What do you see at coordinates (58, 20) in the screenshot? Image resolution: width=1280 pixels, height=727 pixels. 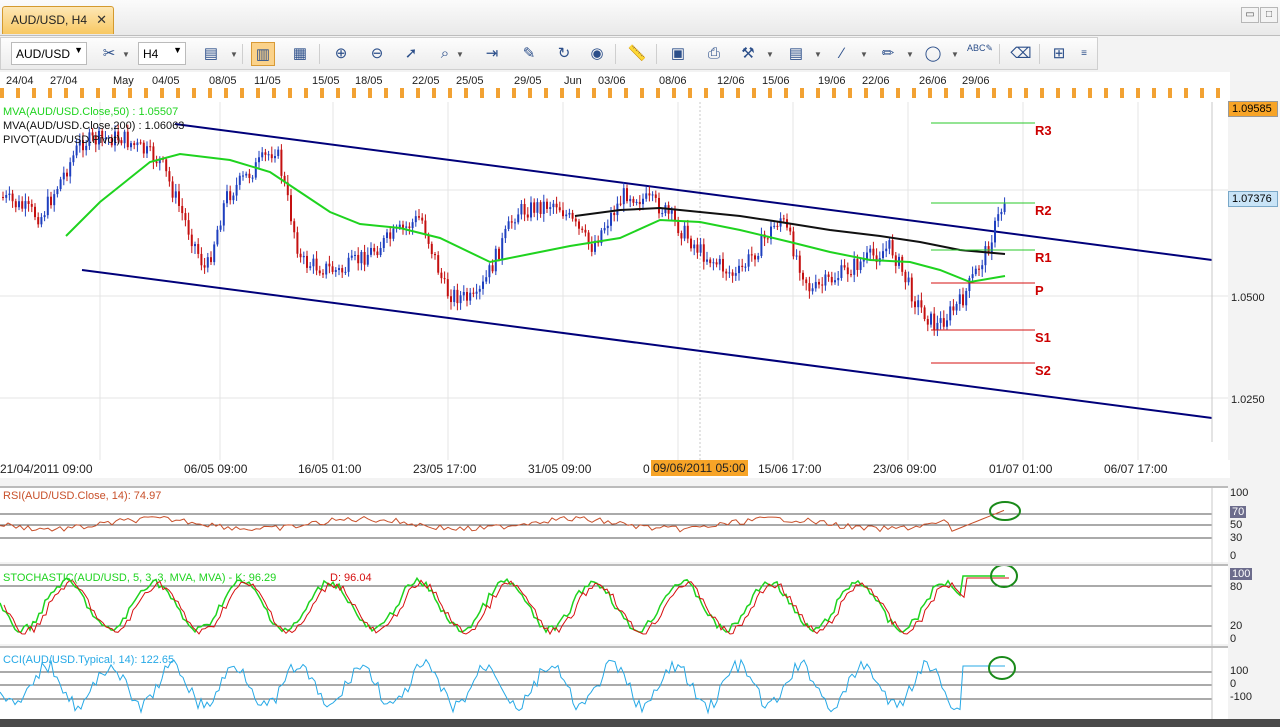 I see `chart-tab: AUD/USD, H4 ✕` at bounding box center [58, 20].